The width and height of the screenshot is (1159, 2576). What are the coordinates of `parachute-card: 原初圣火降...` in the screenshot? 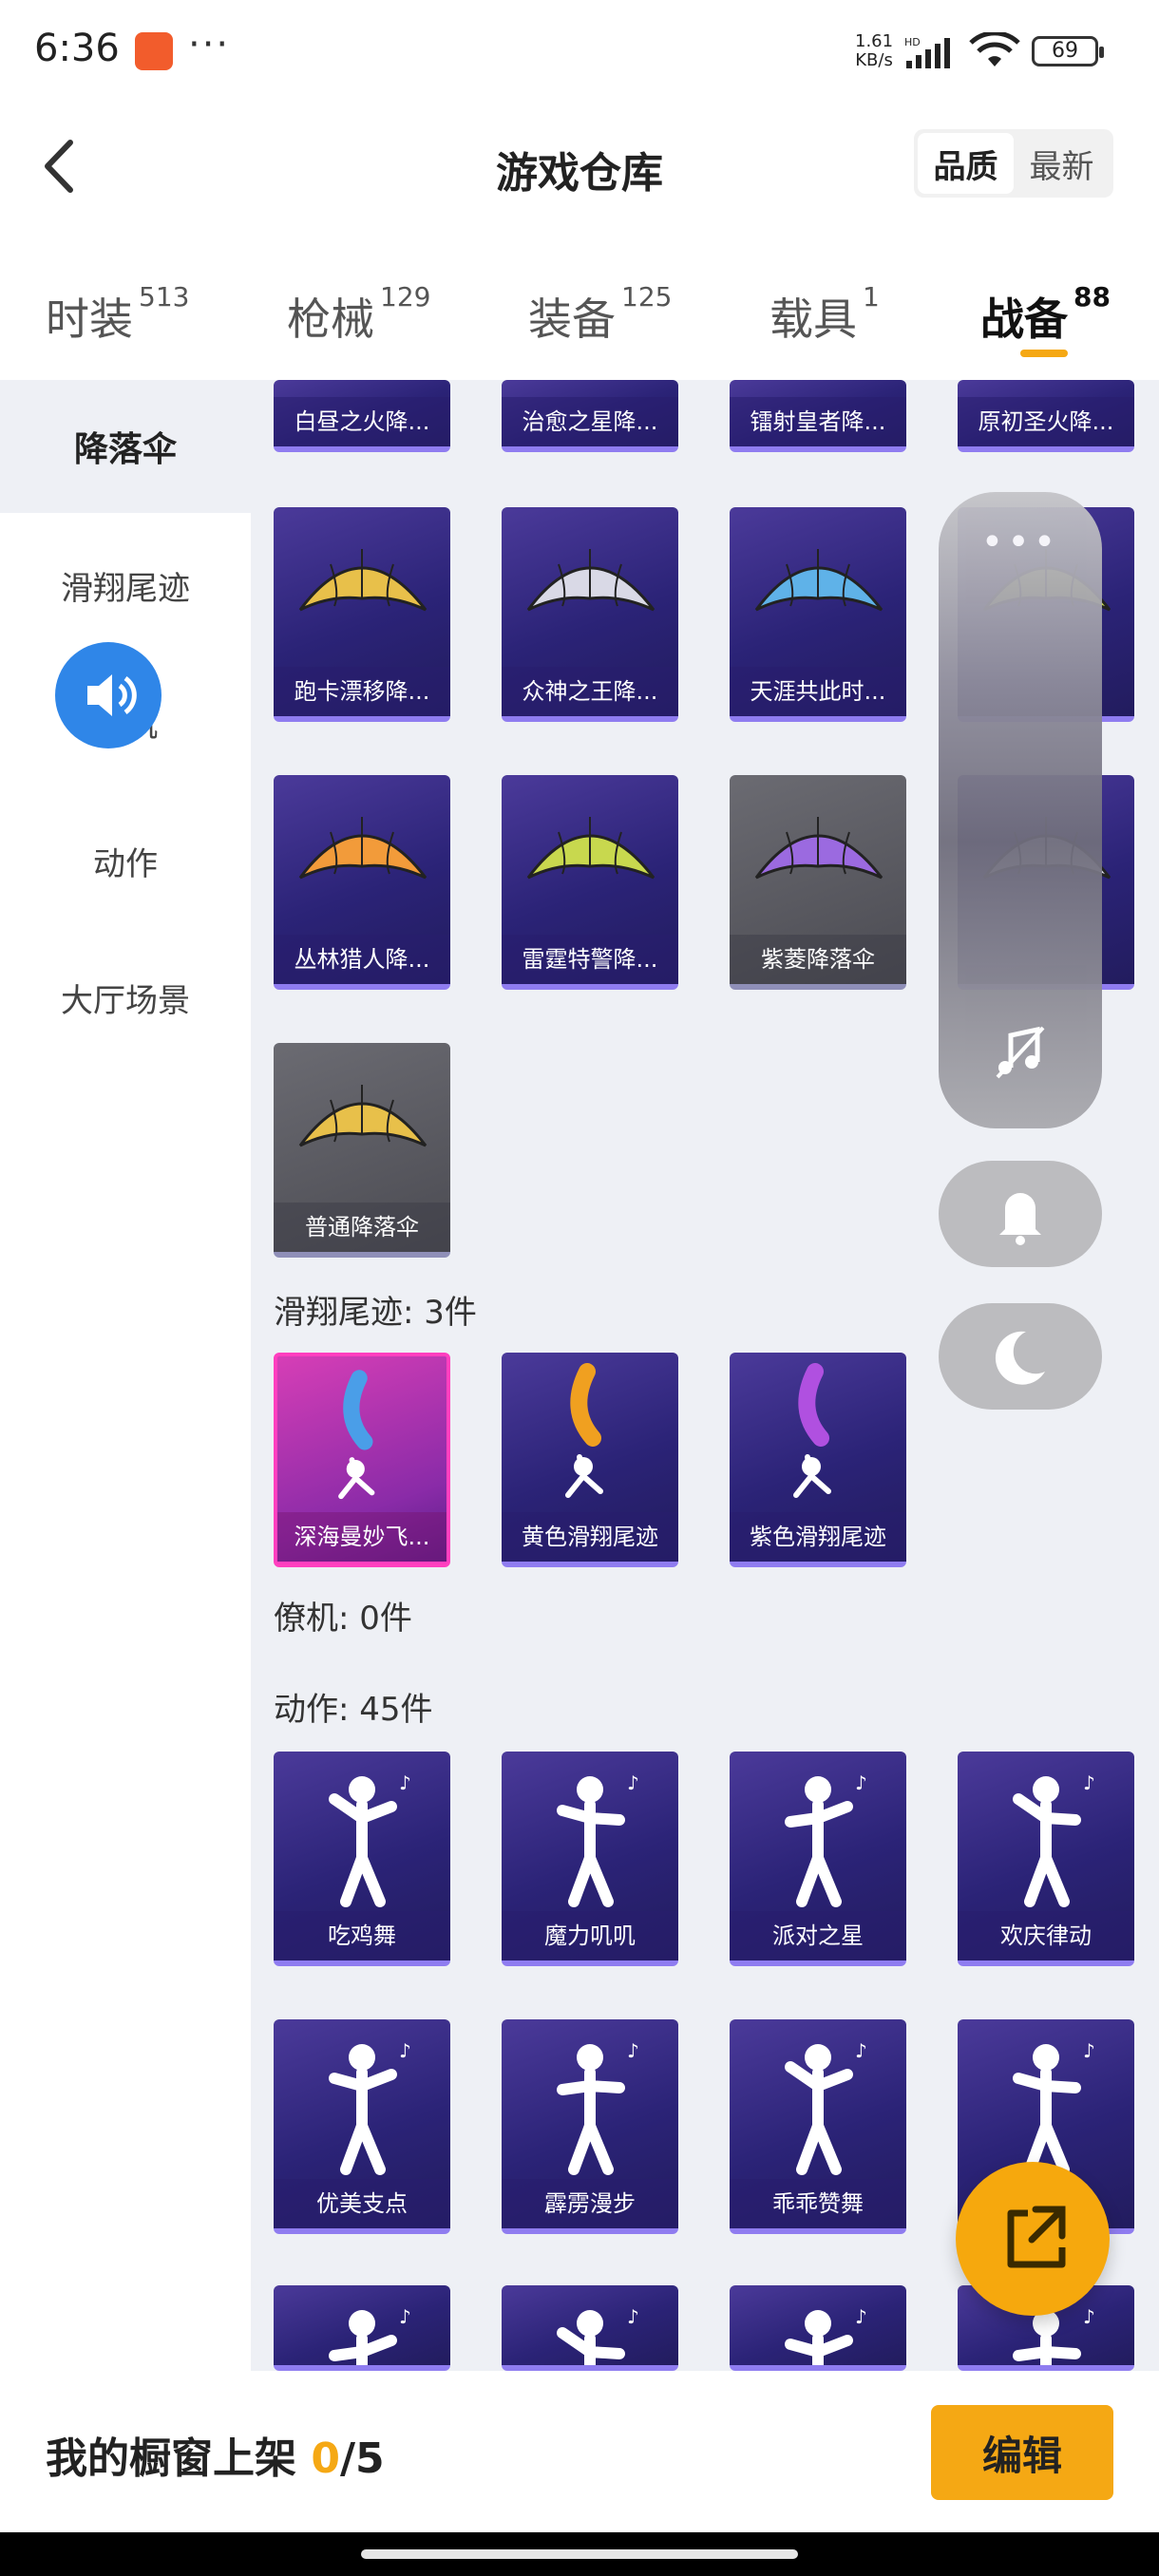 It's located at (1046, 416).